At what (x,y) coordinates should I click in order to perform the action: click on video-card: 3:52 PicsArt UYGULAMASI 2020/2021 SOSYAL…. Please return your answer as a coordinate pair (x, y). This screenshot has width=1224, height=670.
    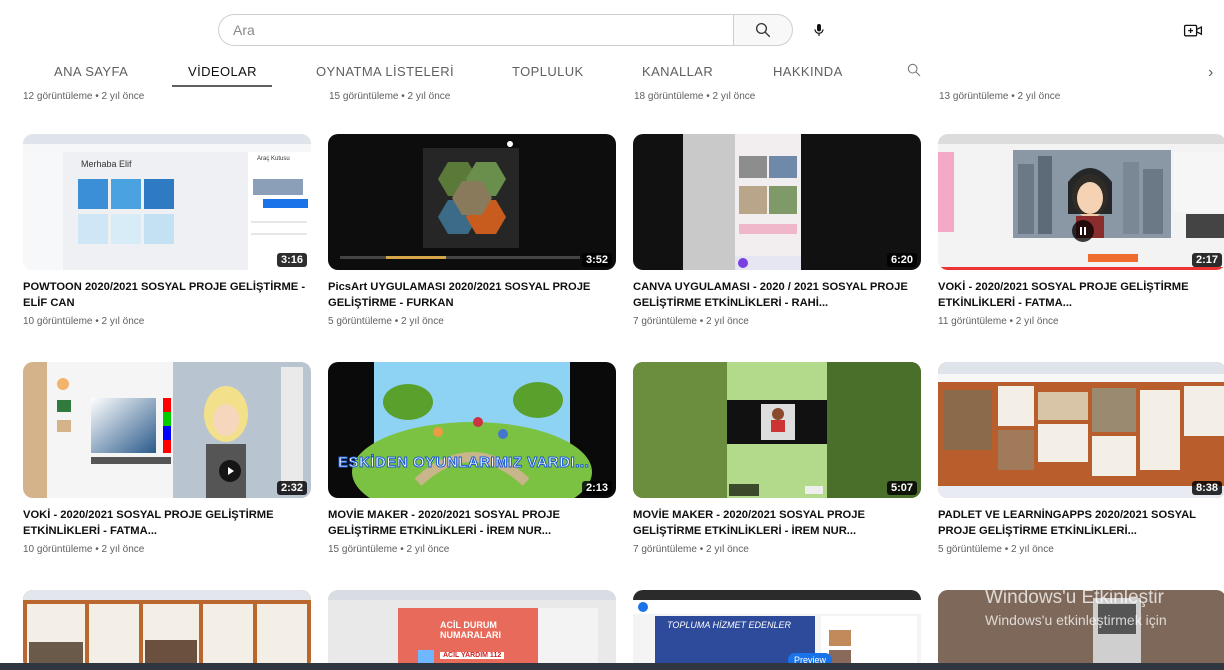
    Looking at the image, I should click on (472, 230).